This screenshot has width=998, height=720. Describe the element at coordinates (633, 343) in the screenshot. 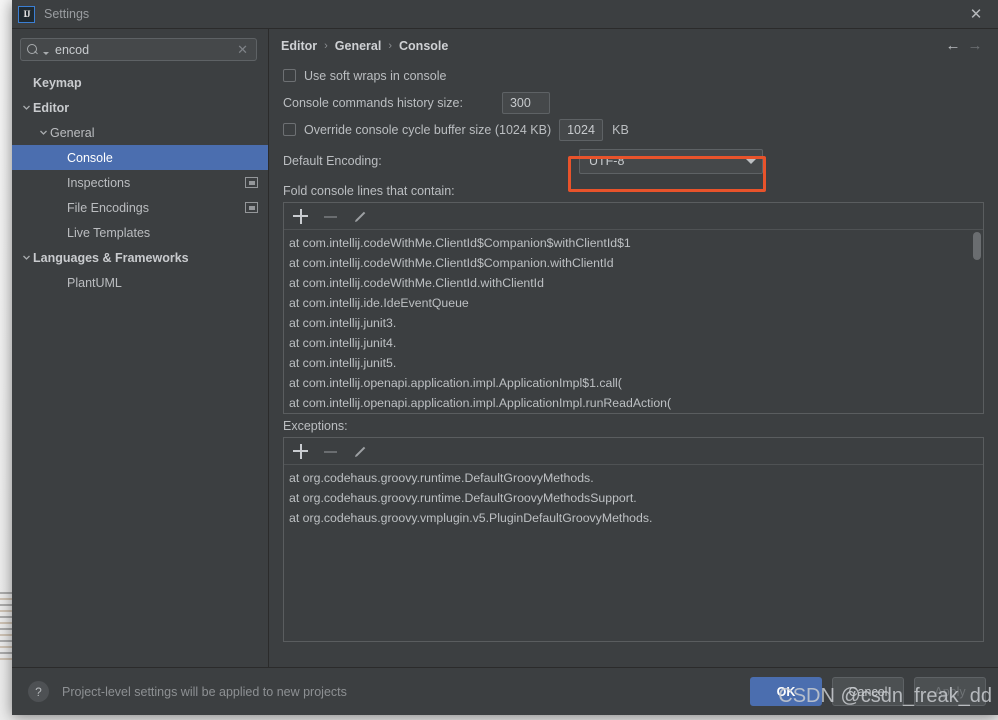

I see `list-item: at com.intellij.junit4.` at that location.